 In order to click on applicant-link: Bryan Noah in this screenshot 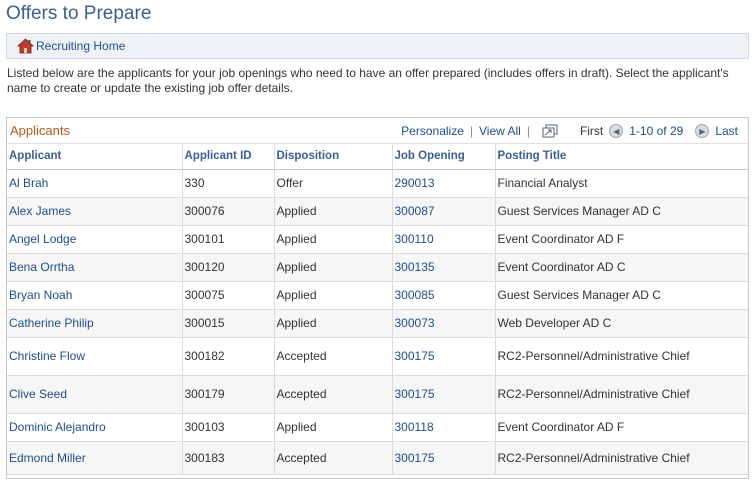, I will do `click(40, 295)`.